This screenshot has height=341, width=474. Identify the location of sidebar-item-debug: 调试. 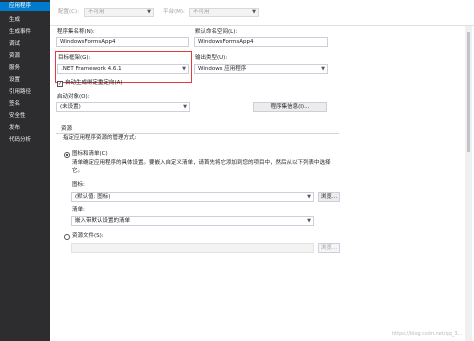
(25, 44).